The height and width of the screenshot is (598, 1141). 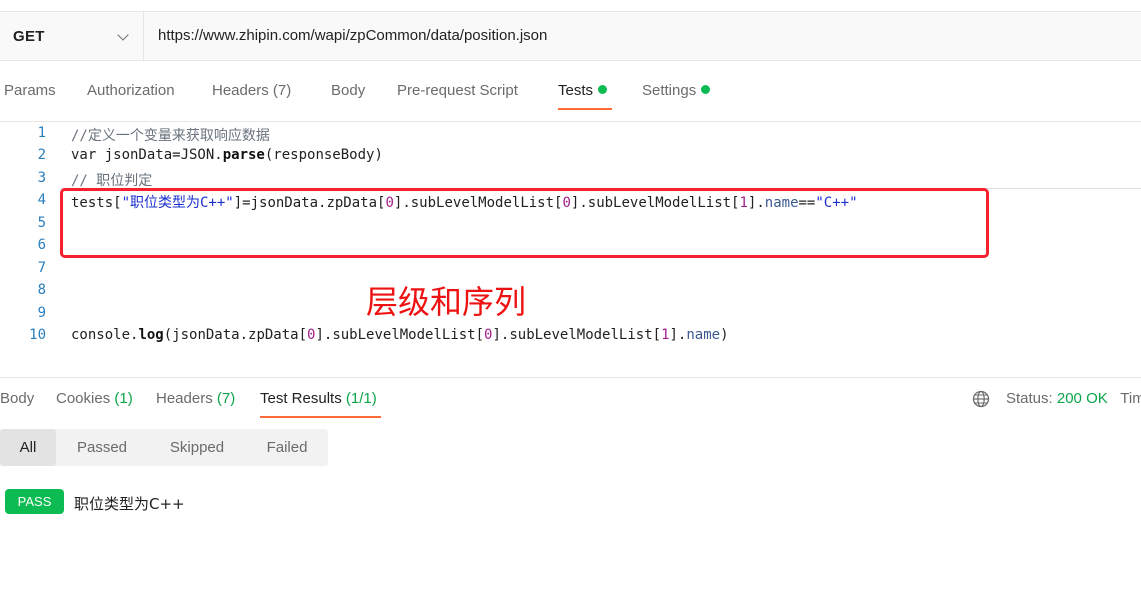 I want to click on method-label: GET, so click(x=29, y=36).